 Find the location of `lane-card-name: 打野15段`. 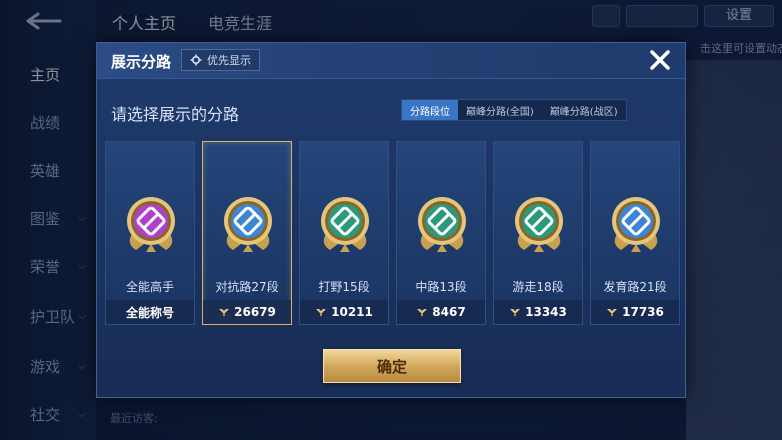

lane-card-name: 打野15段 is located at coordinates (344, 287).